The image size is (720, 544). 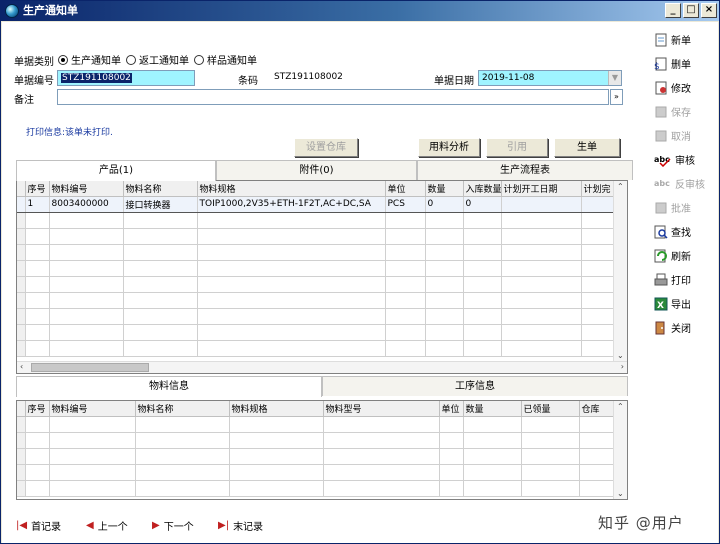 What do you see at coordinates (86, 204) in the screenshot?
I see `cell: 8003400000` at bounding box center [86, 204].